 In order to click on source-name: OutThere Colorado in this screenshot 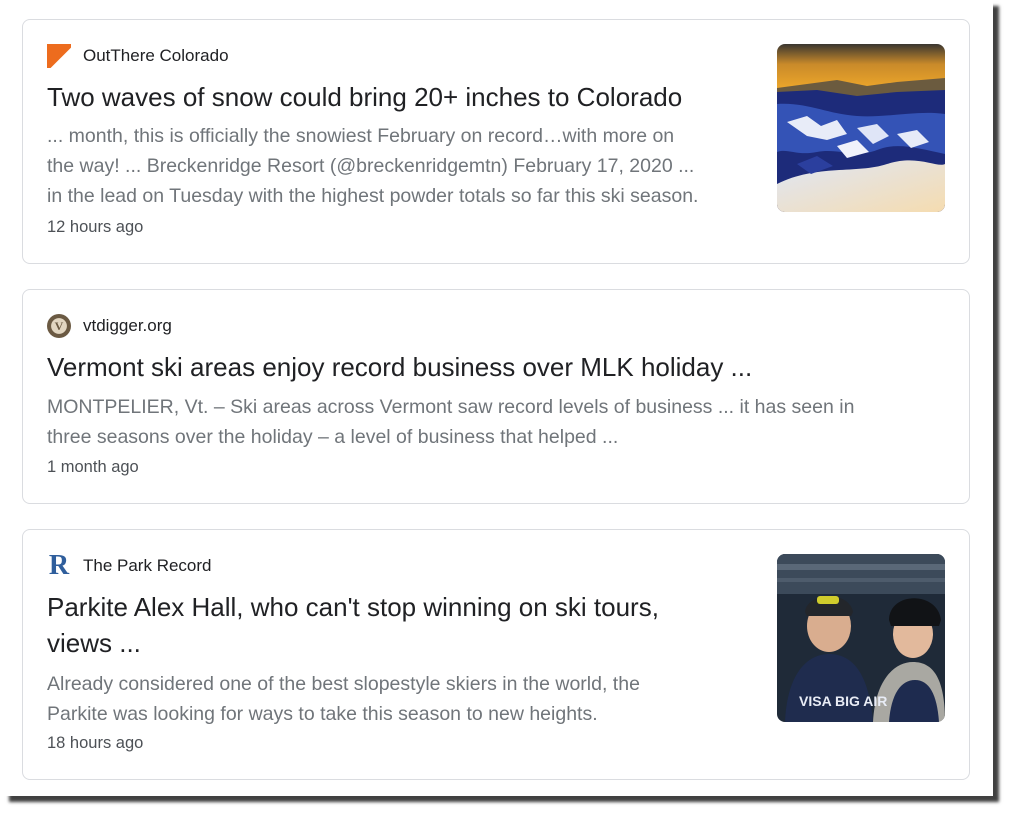, I will do `click(156, 55)`.